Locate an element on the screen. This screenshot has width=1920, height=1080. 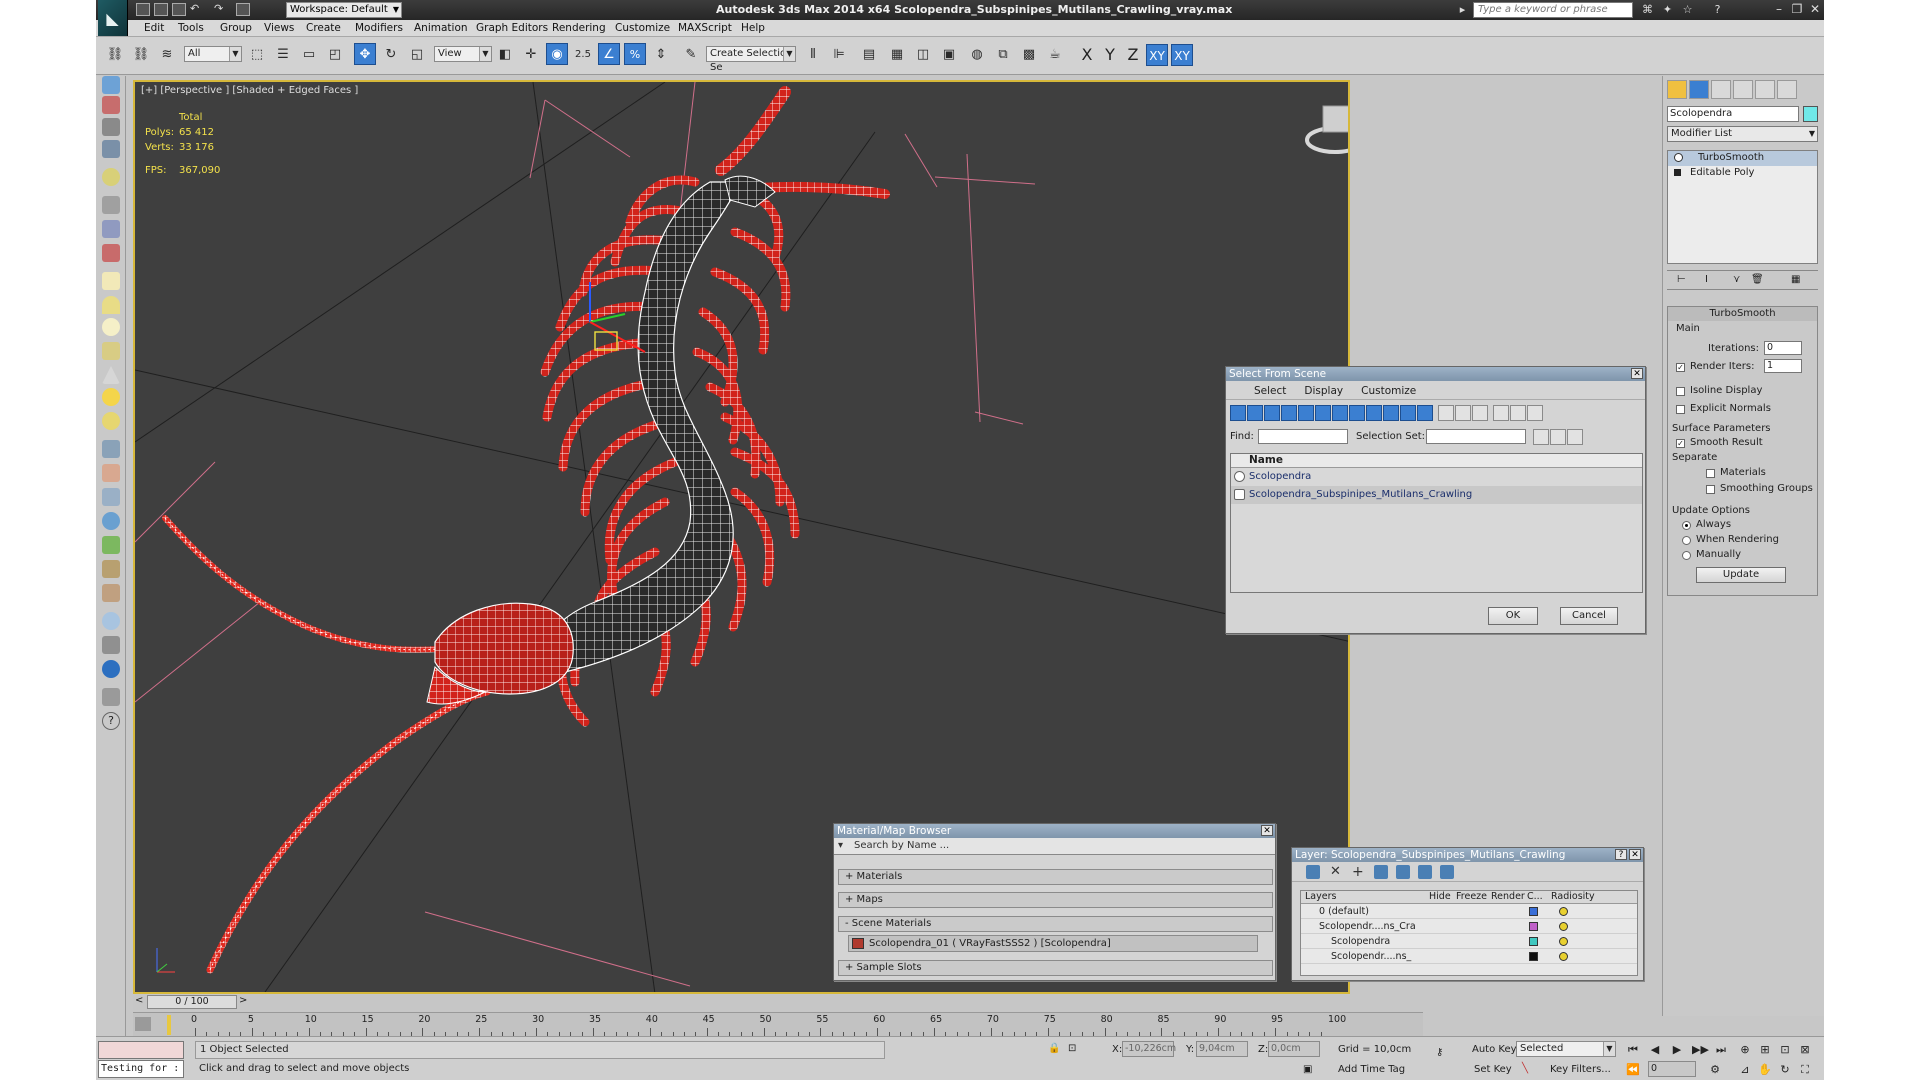
menu-graph-editors: Graph Editors is located at coordinates (512, 28).